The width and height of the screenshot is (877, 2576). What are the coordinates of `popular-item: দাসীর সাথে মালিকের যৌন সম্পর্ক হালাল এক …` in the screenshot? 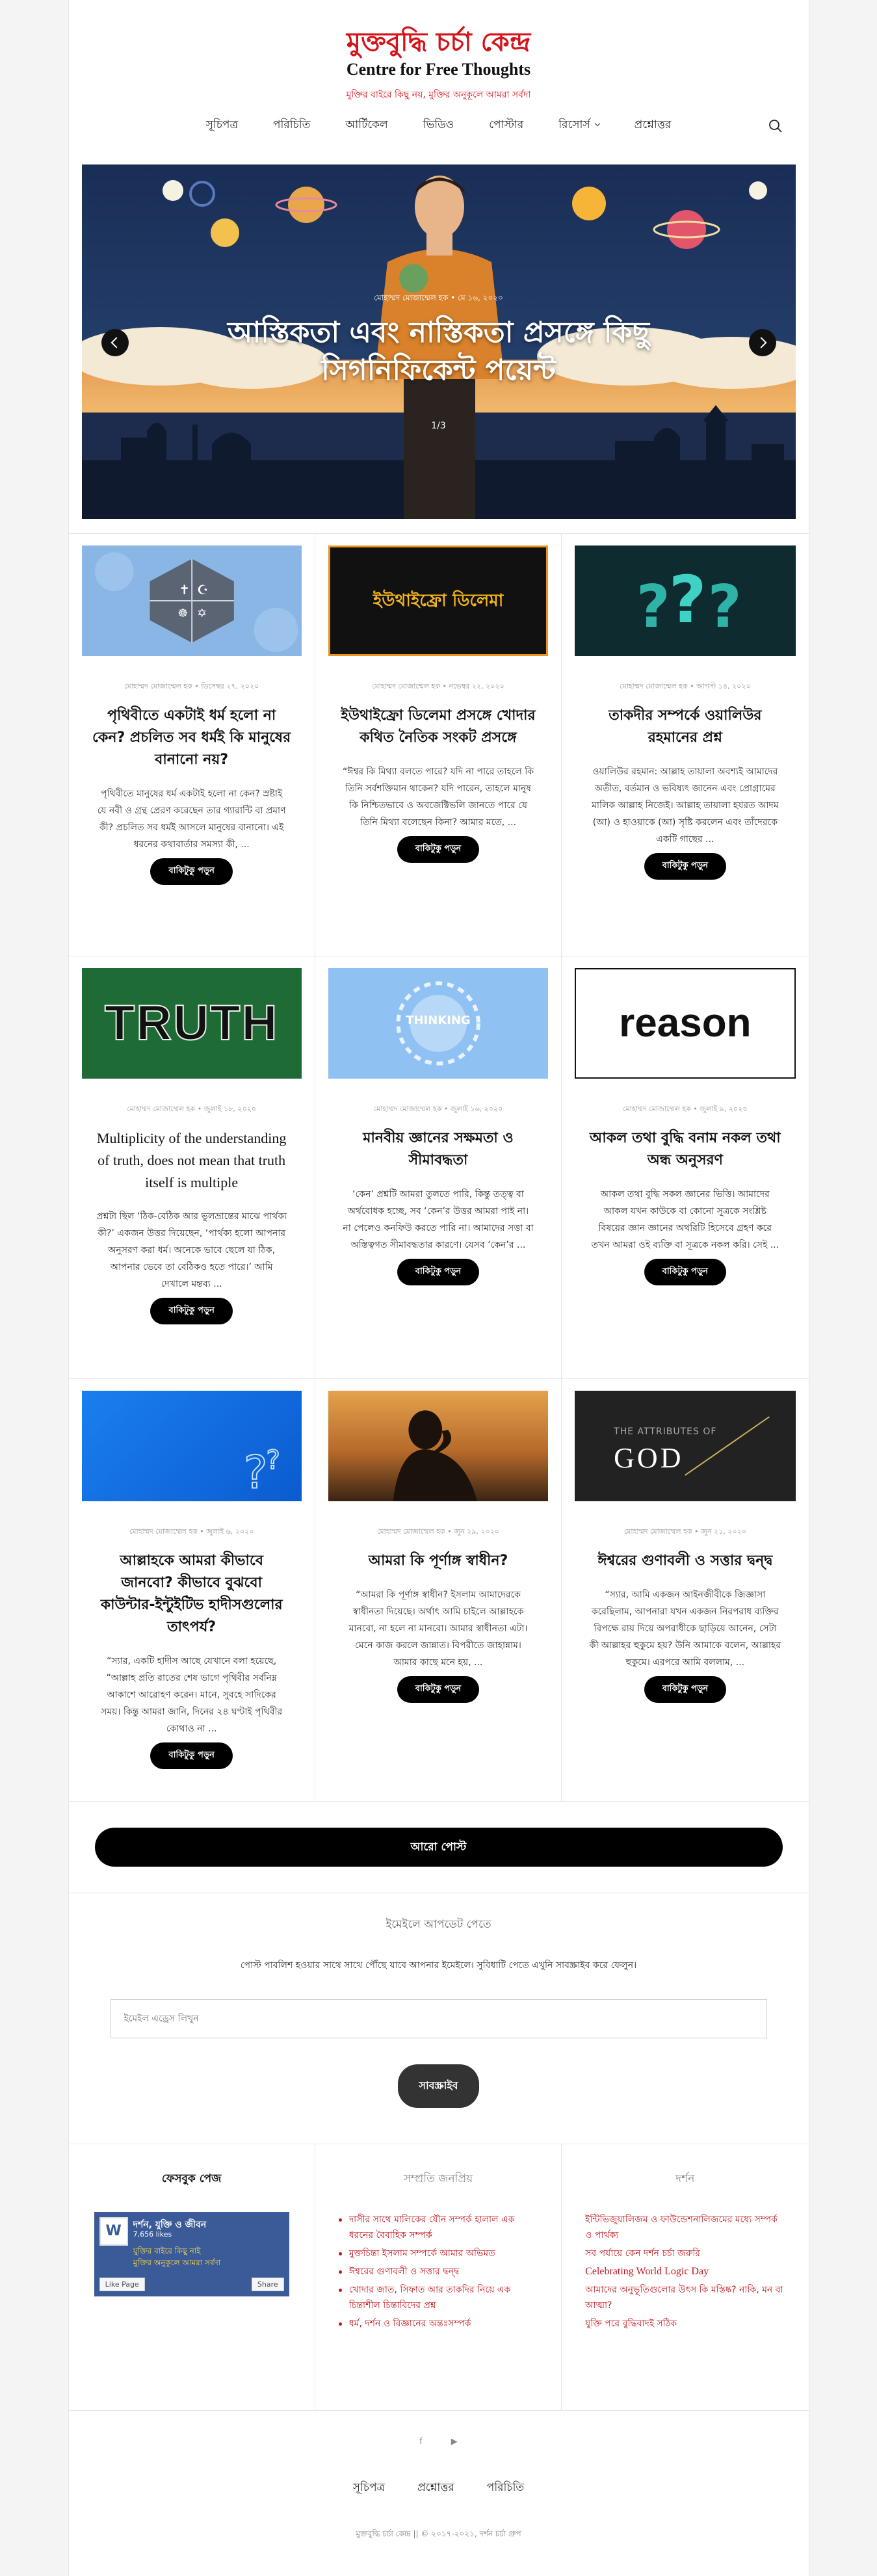 It's located at (438, 2227).